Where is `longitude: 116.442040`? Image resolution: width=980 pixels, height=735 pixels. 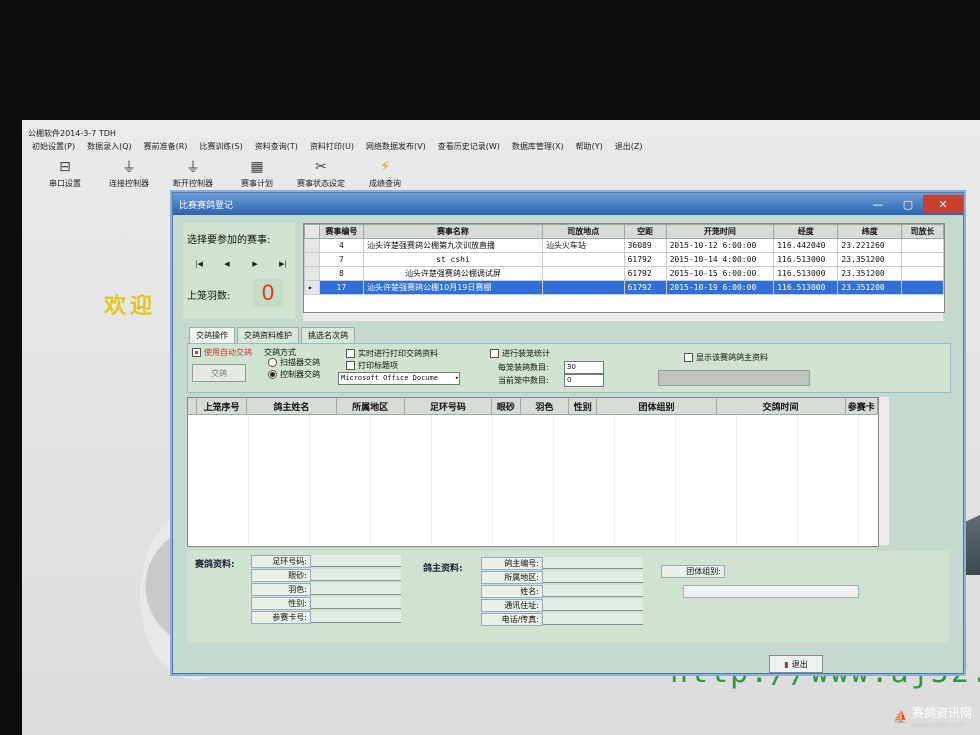
longitude: 116.442040 is located at coordinates (806, 245).